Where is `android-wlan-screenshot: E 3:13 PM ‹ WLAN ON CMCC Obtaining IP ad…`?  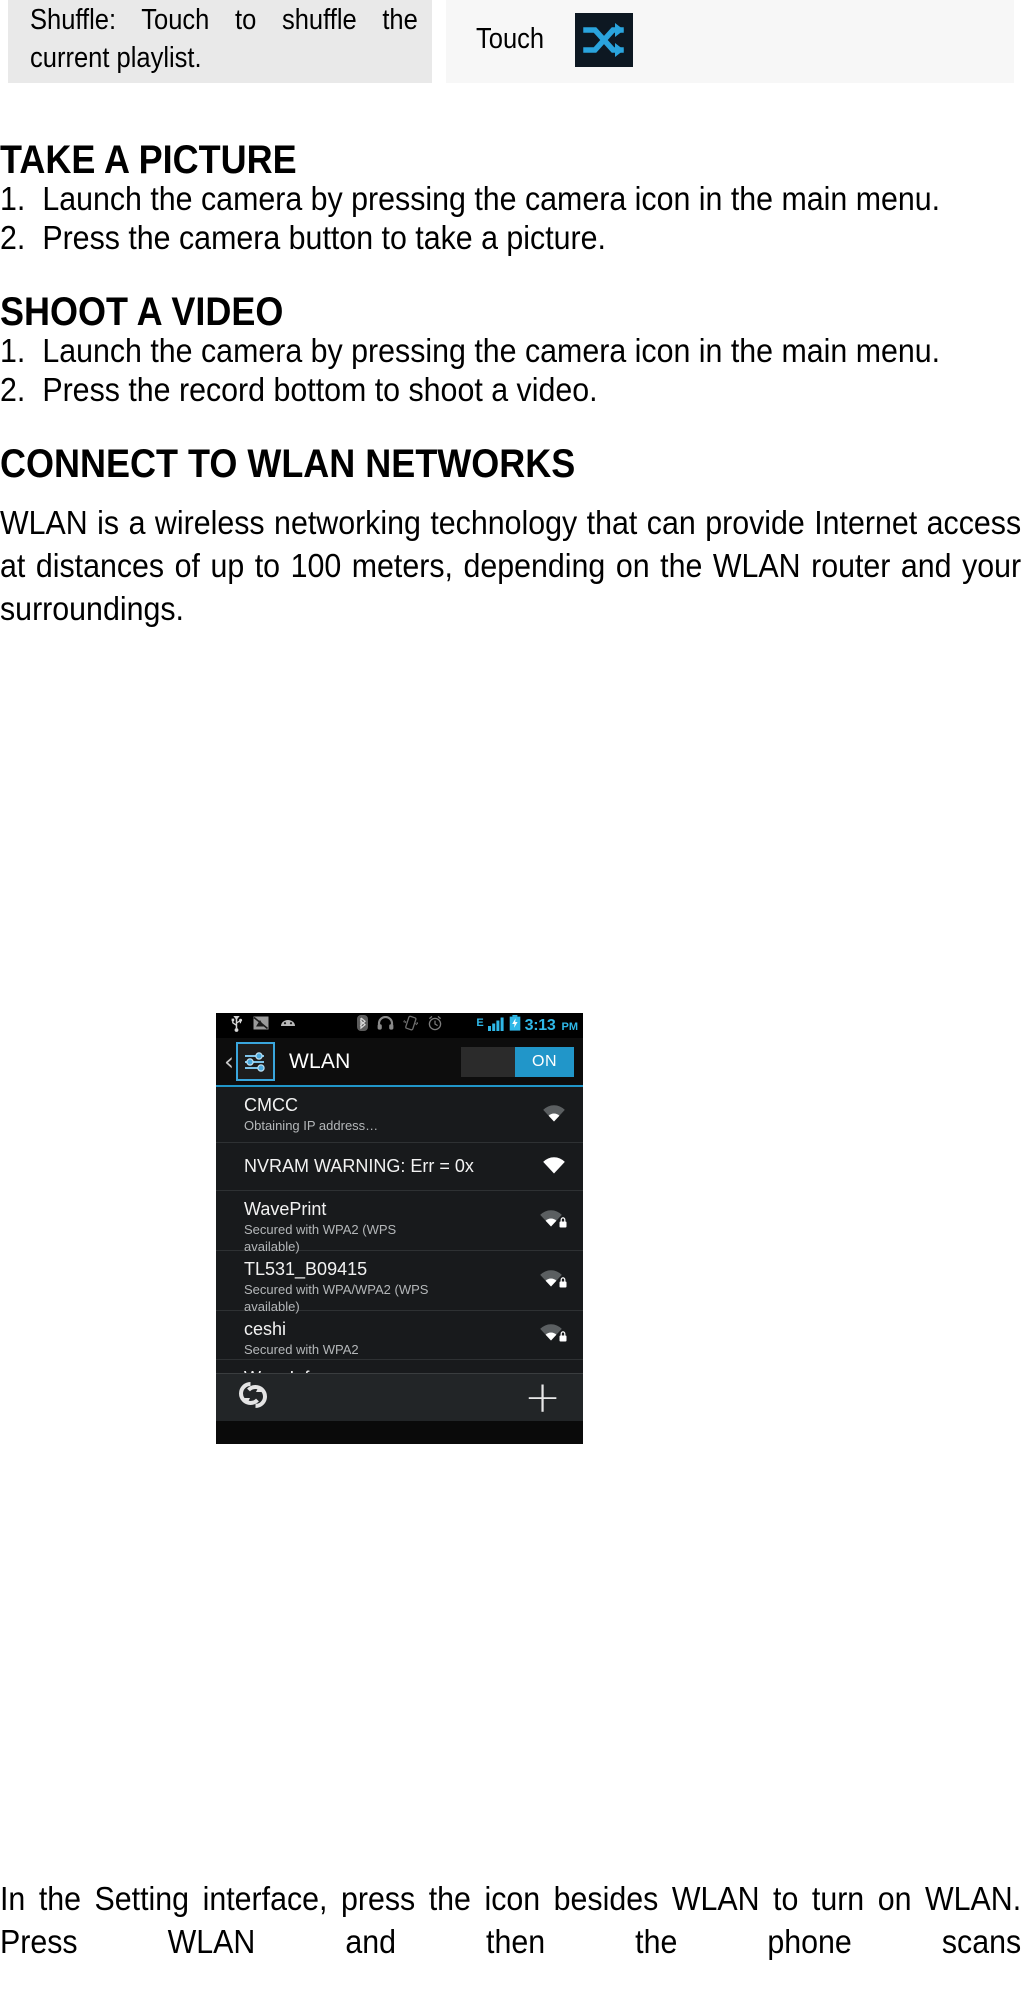
android-wlan-screenshot: E 3:13 PM ‹ WLAN ON CMCC Obtaining IP ad… is located at coordinates (399, 1228).